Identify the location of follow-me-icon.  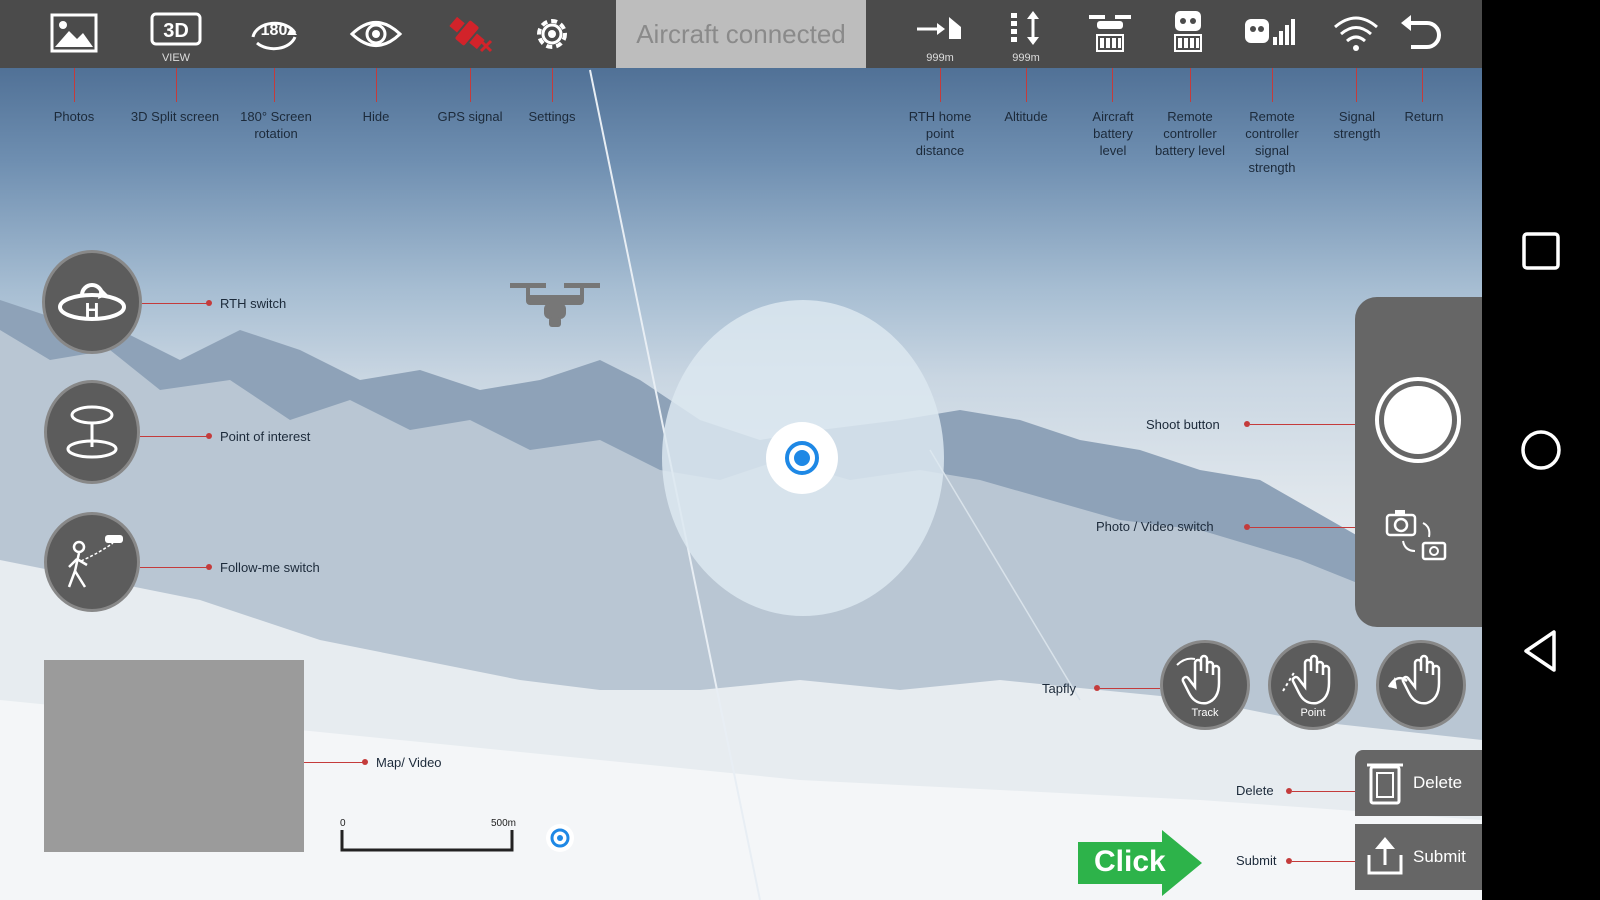
(95, 561).